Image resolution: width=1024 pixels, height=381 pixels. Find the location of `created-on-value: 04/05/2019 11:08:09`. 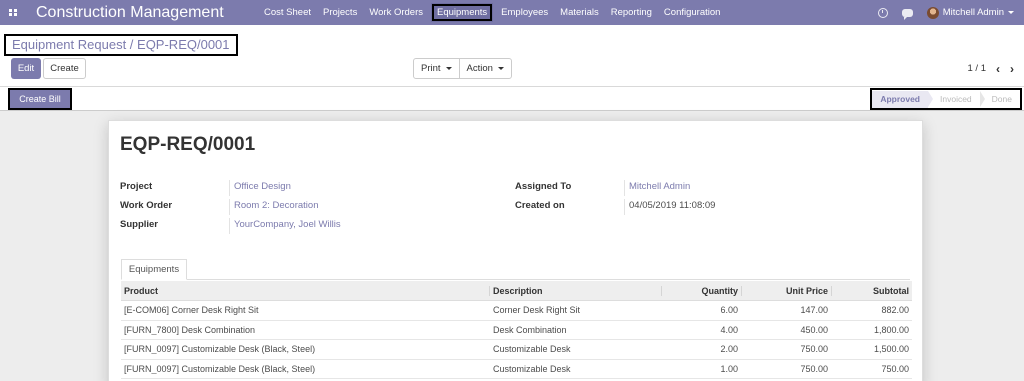

created-on-value: 04/05/2019 11:08:09 is located at coordinates (669, 207).